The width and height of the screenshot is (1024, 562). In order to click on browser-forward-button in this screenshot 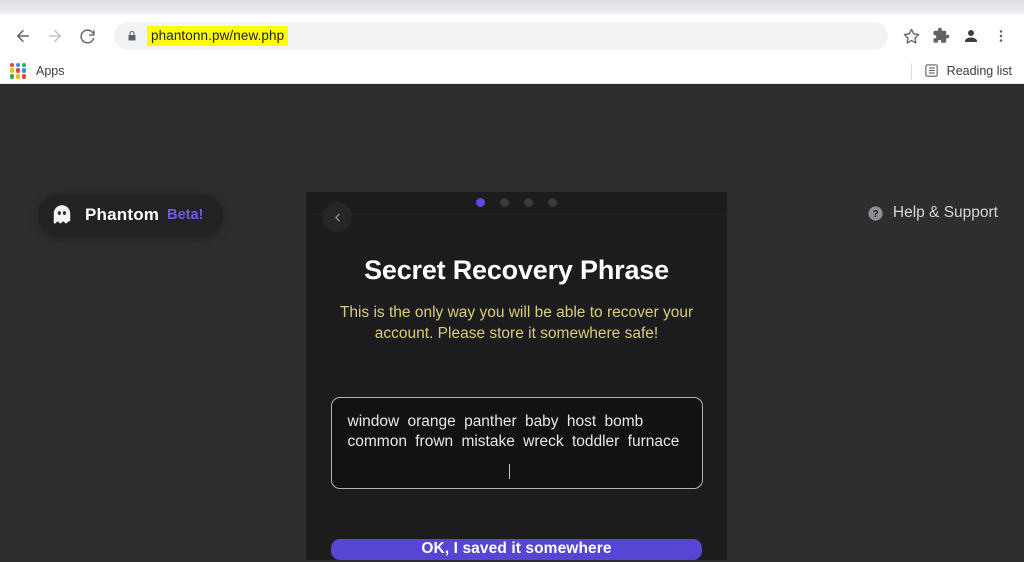, I will do `click(55, 36)`.